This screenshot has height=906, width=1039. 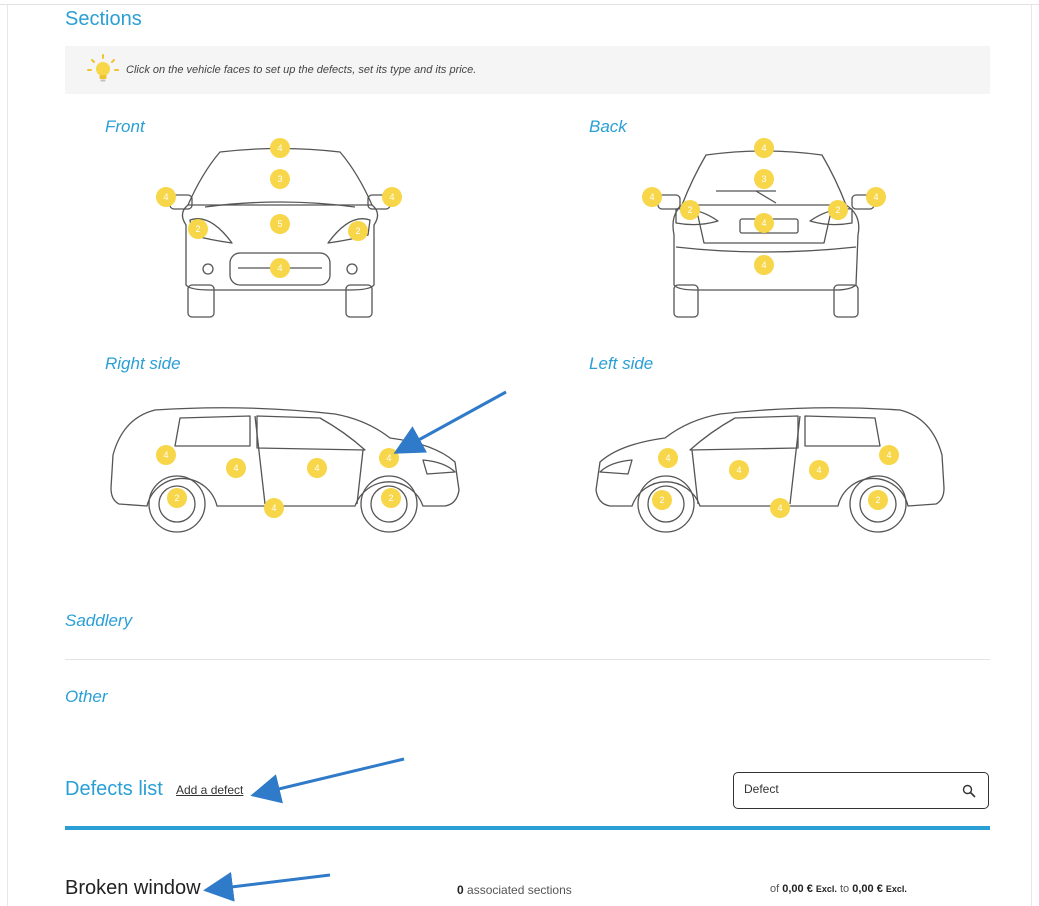 I want to click on annotation-arrow-defect-name, so click(x=267, y=886).